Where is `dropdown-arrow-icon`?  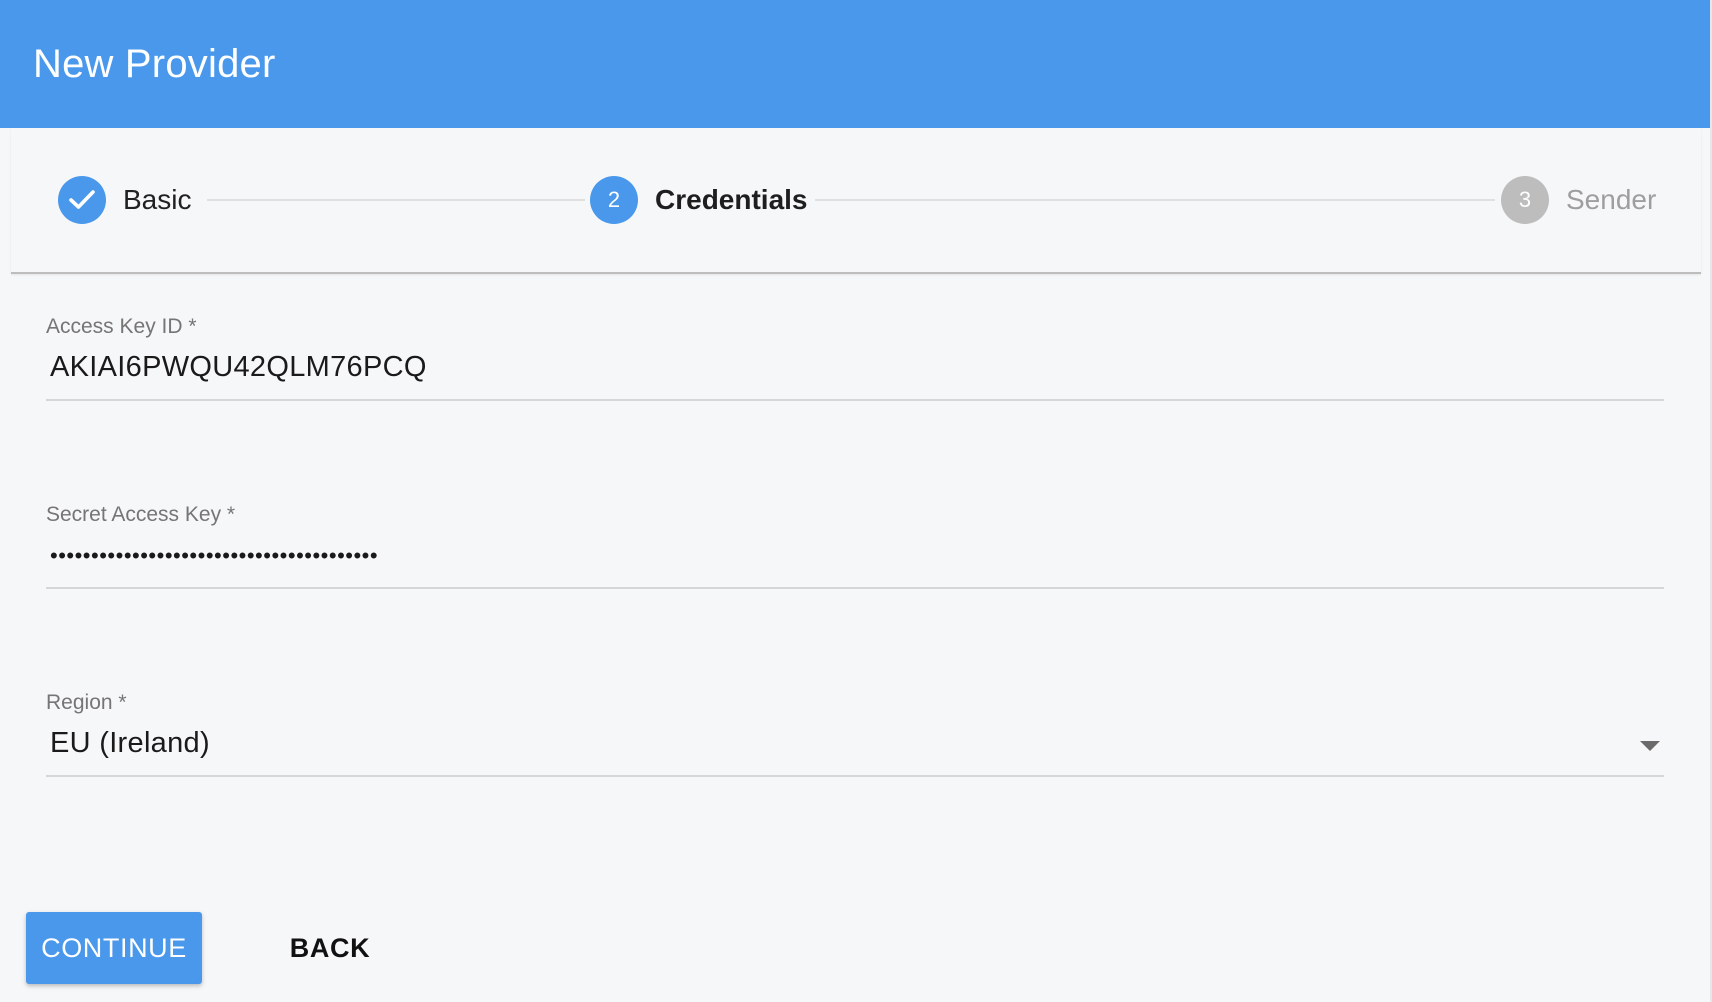 dropdown-arrow-icon is located at coordinates (1650, 746).